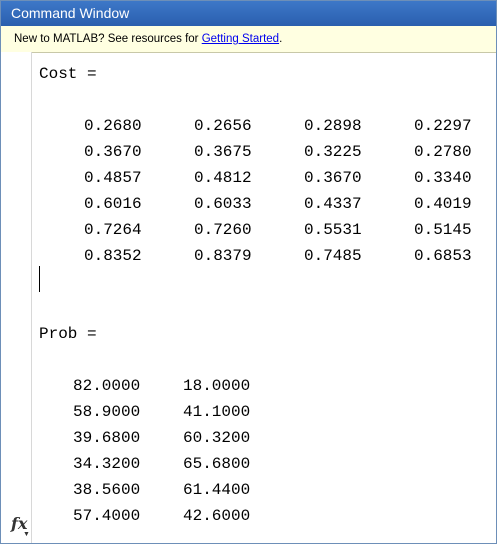 The width and height of the screenshot is (497, 544). I want to click on prob-cell: 82.0000, so click(107, 386).